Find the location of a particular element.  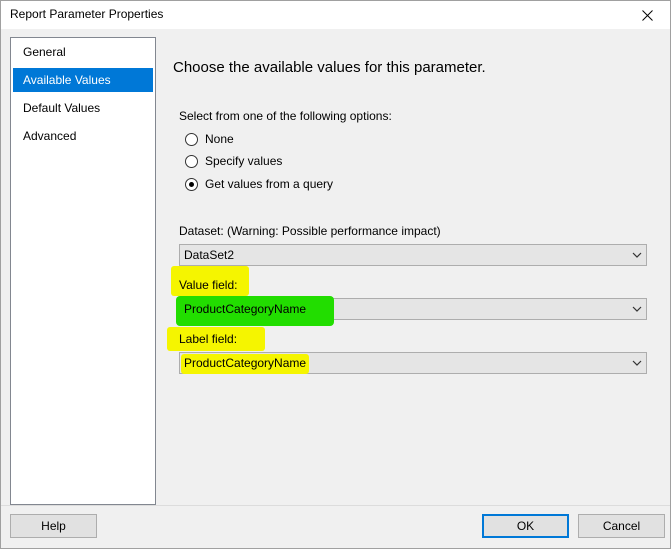

value-field-value: ProductCategoryName is located at coordinates (245, 309).